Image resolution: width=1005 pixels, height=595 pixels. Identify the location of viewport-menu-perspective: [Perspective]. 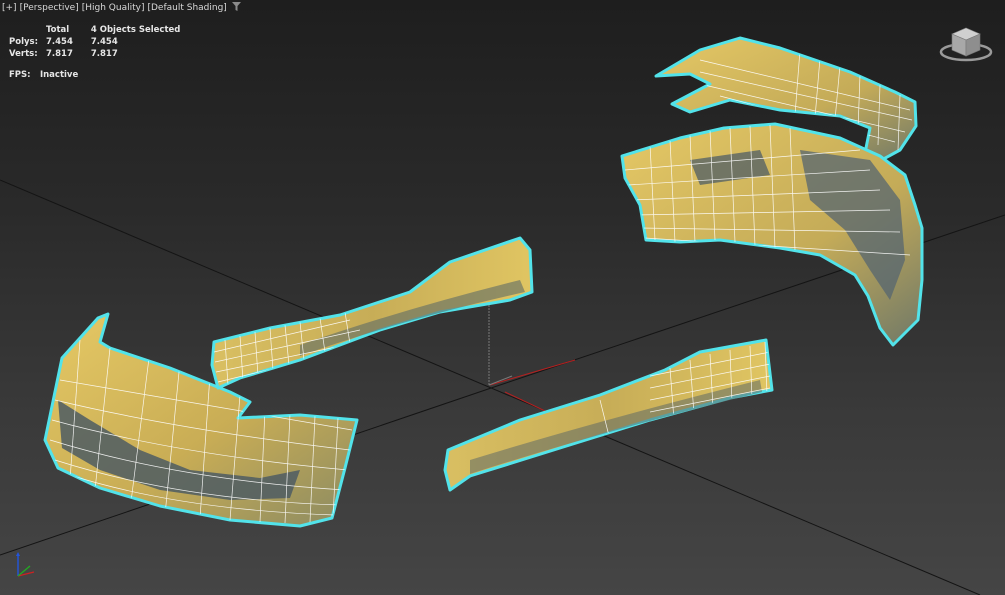
(49, 8).